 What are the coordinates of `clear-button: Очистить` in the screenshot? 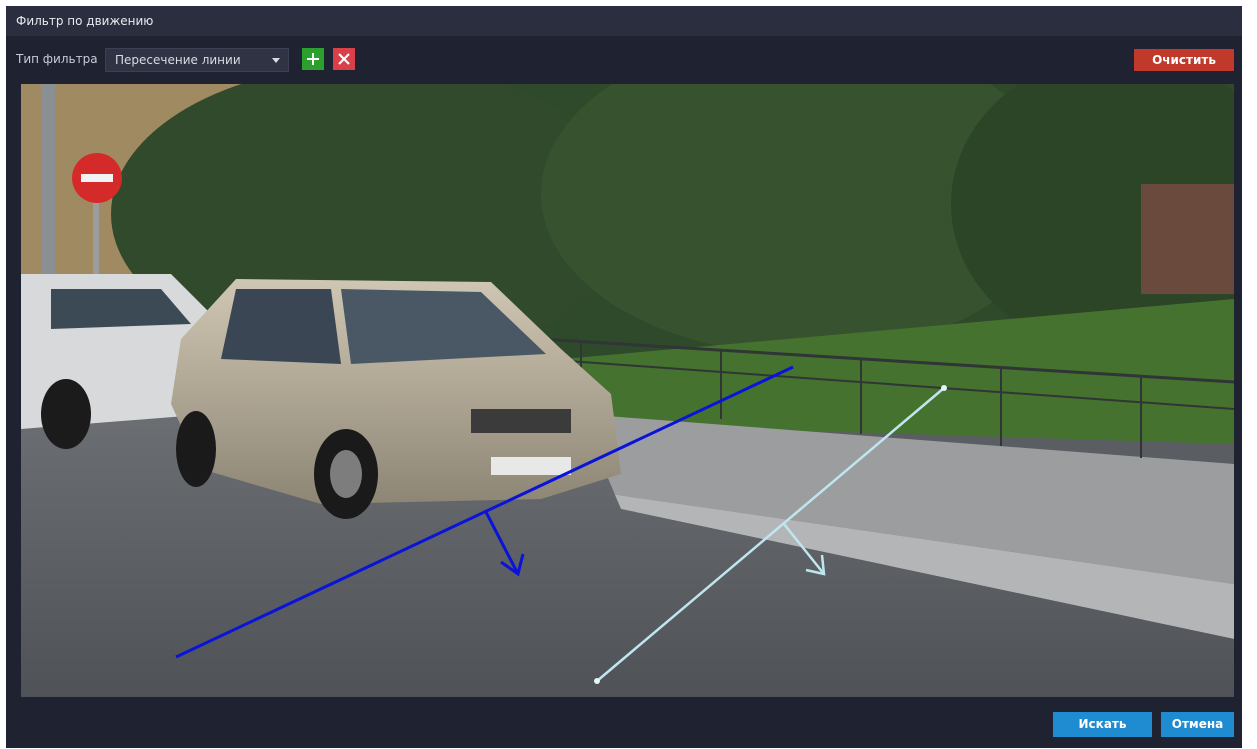 It's located at (1184, 60).